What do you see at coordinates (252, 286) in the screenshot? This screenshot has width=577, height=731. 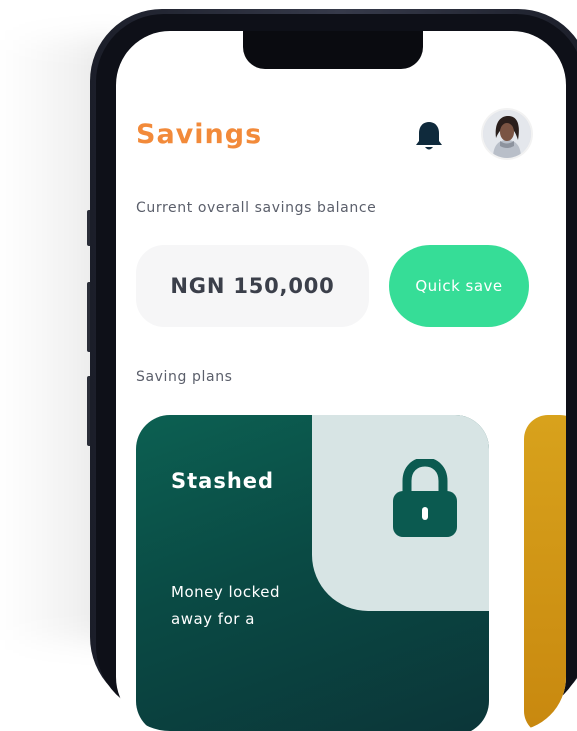 I see `balance-amount: NGN 150,000` at bounding box center [252, 286].